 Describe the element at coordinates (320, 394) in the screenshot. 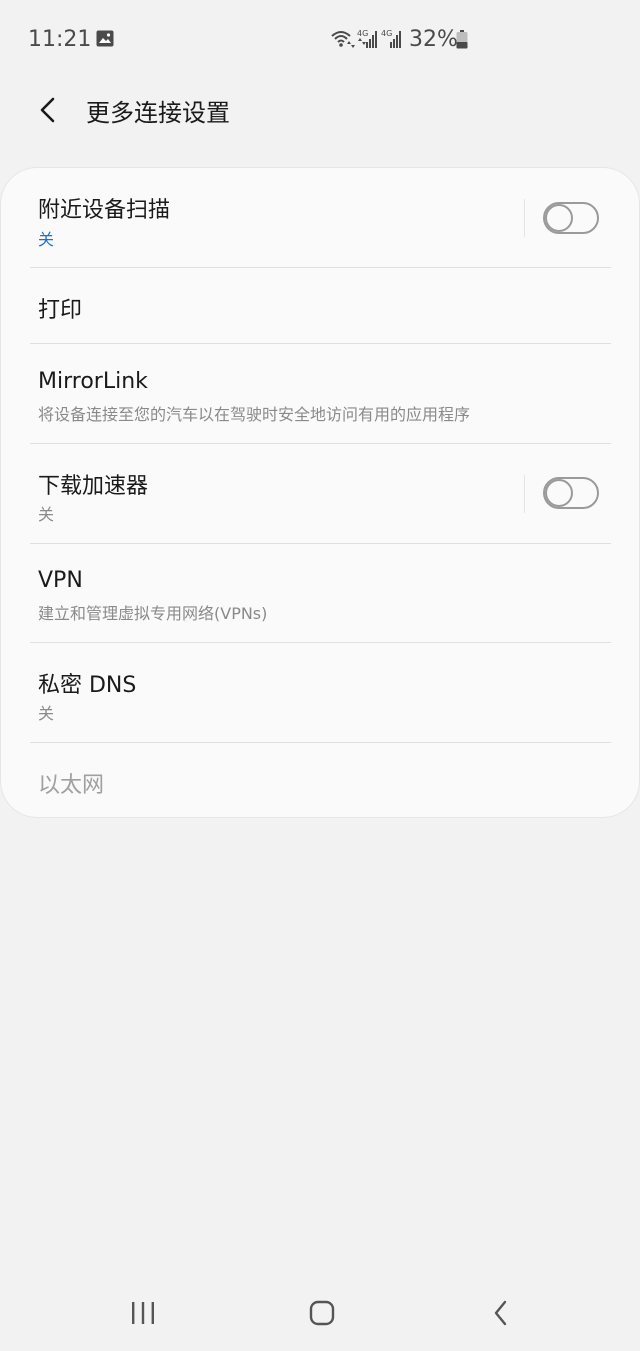

I see `setting-mirrorlink: MirrorLink 将设备连接至您的汽车以在驾驶时安全地访问有用的应用程序` at that location.